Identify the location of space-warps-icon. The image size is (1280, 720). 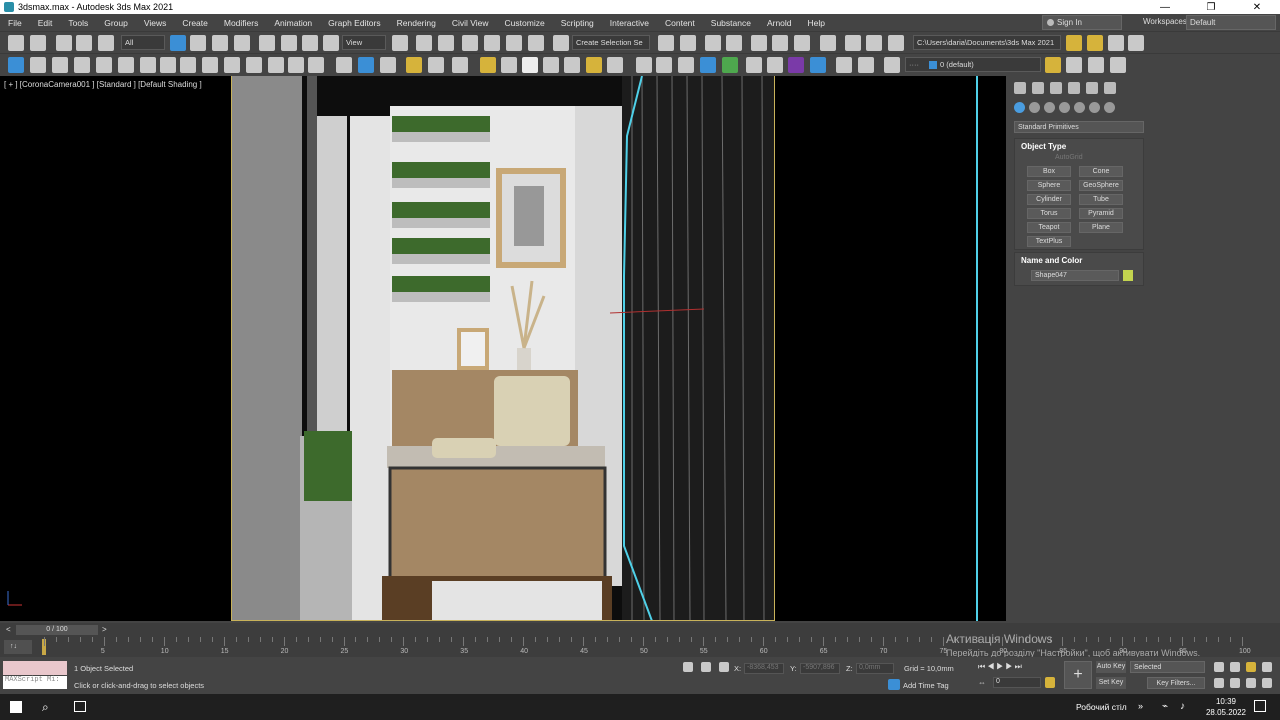
(1094, 107).